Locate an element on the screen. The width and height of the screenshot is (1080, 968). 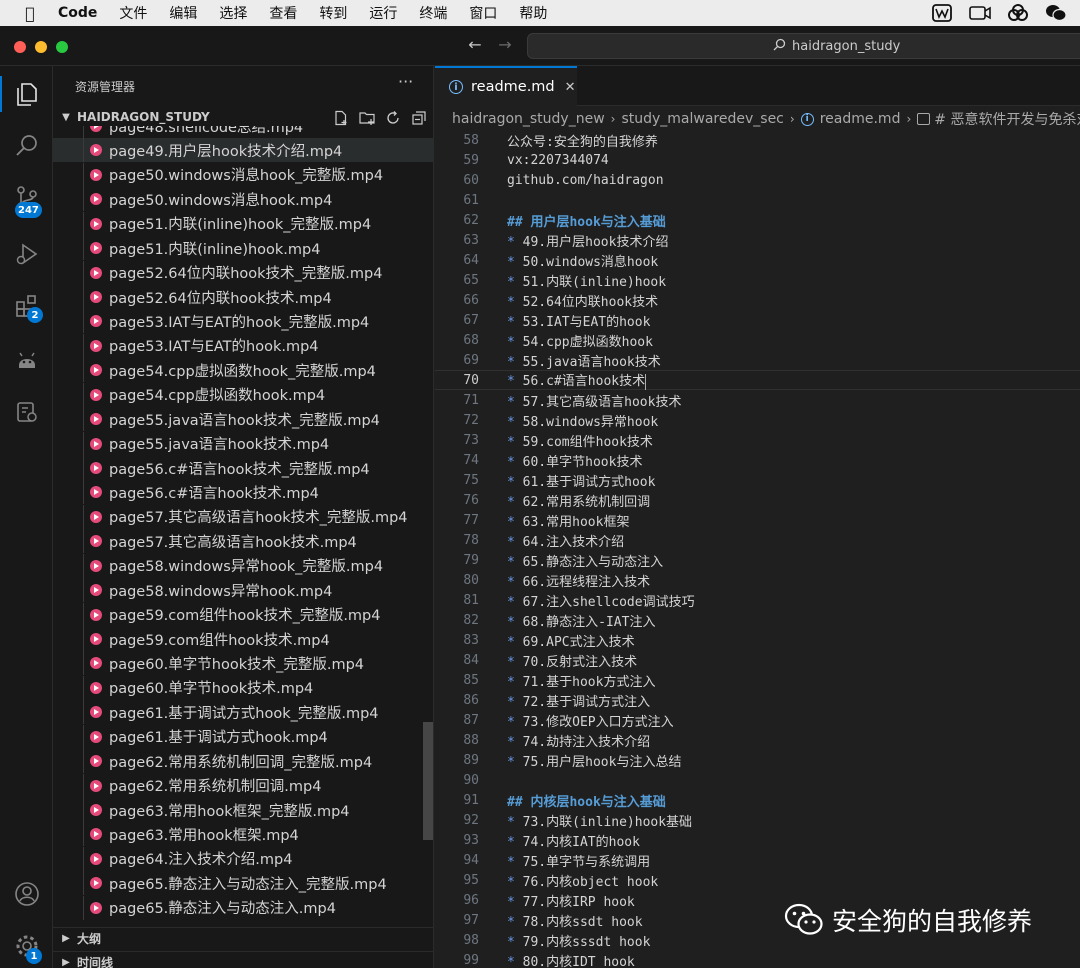
file-item: page53.IAT与EAT的hook.mp4 is located at coordinates (243, 345).